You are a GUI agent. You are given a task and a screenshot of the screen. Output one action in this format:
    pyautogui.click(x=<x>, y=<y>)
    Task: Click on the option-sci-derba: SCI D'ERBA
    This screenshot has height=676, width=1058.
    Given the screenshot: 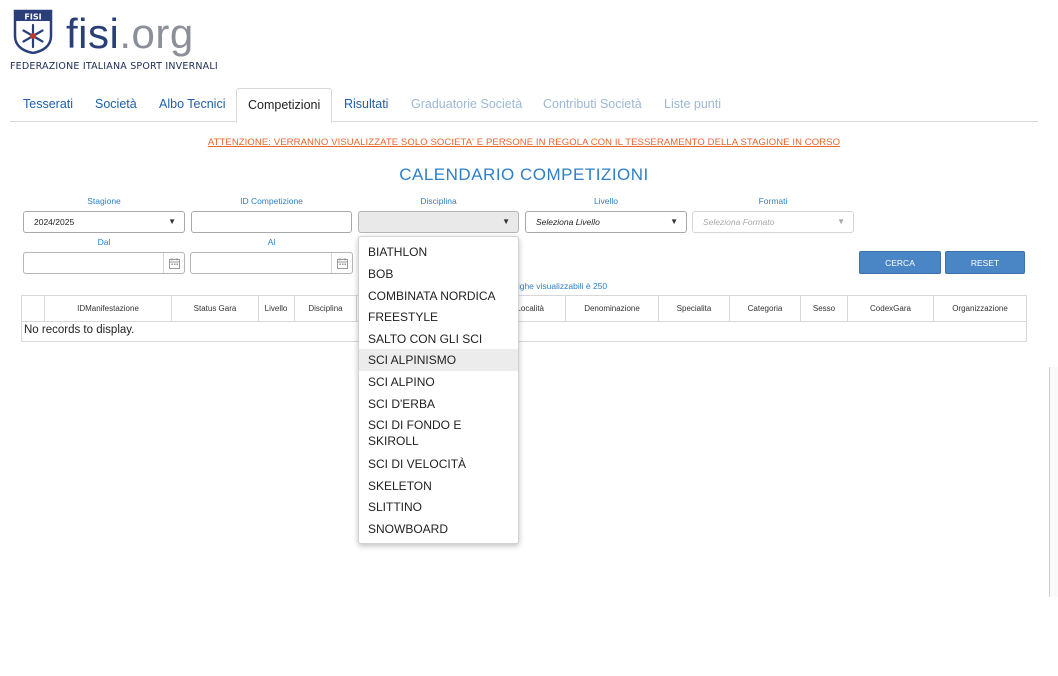 What is the action you would take?
    pyautogui.click(x=438, y=405)
    